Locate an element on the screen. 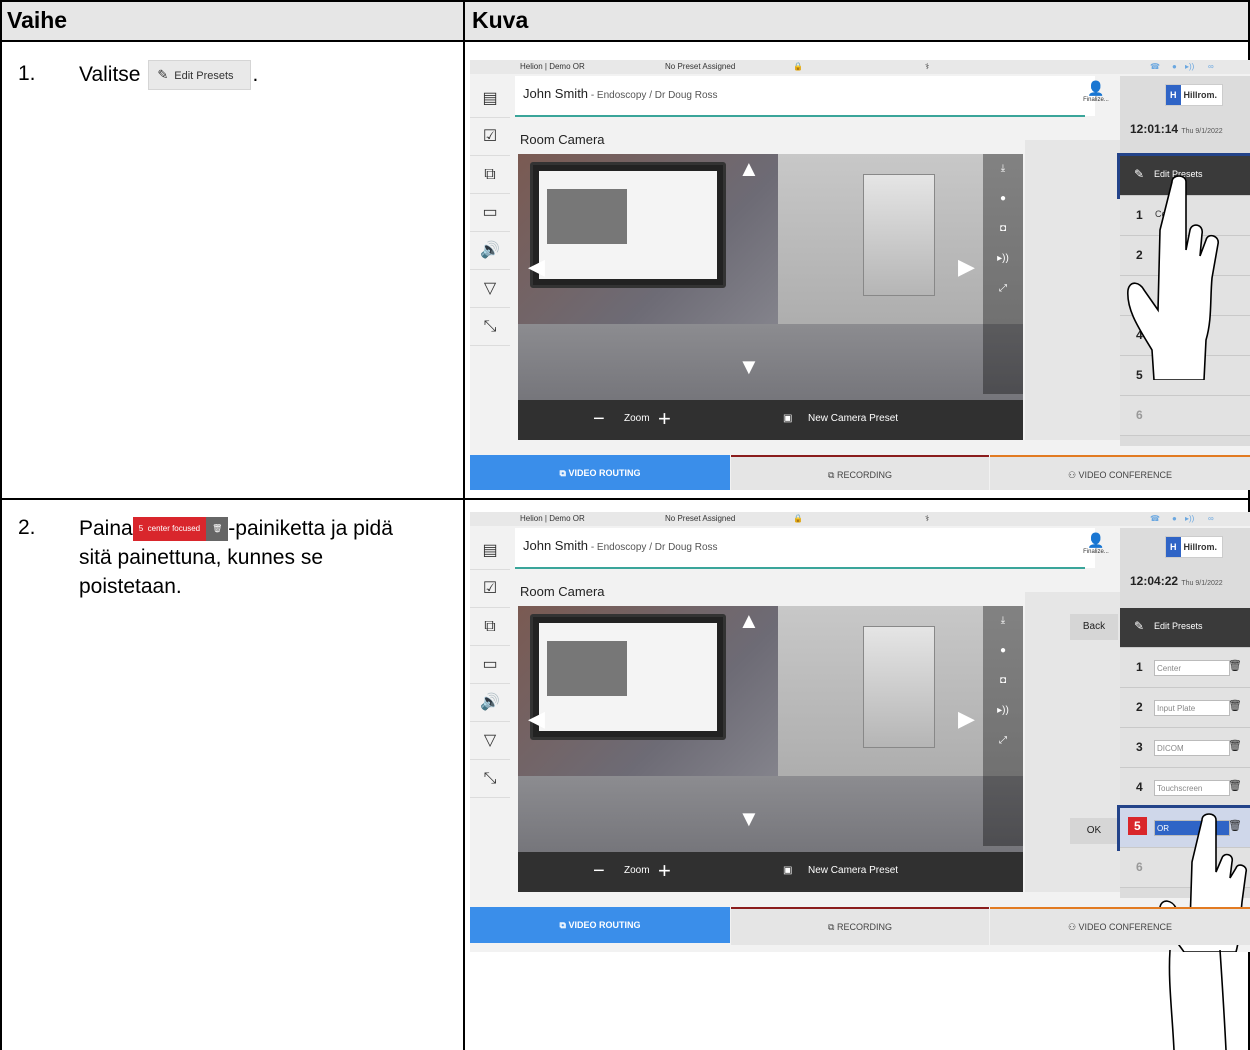 This screenshot has height=1050, width=1250. preset-3-field is located at coordinates (1192, 748).